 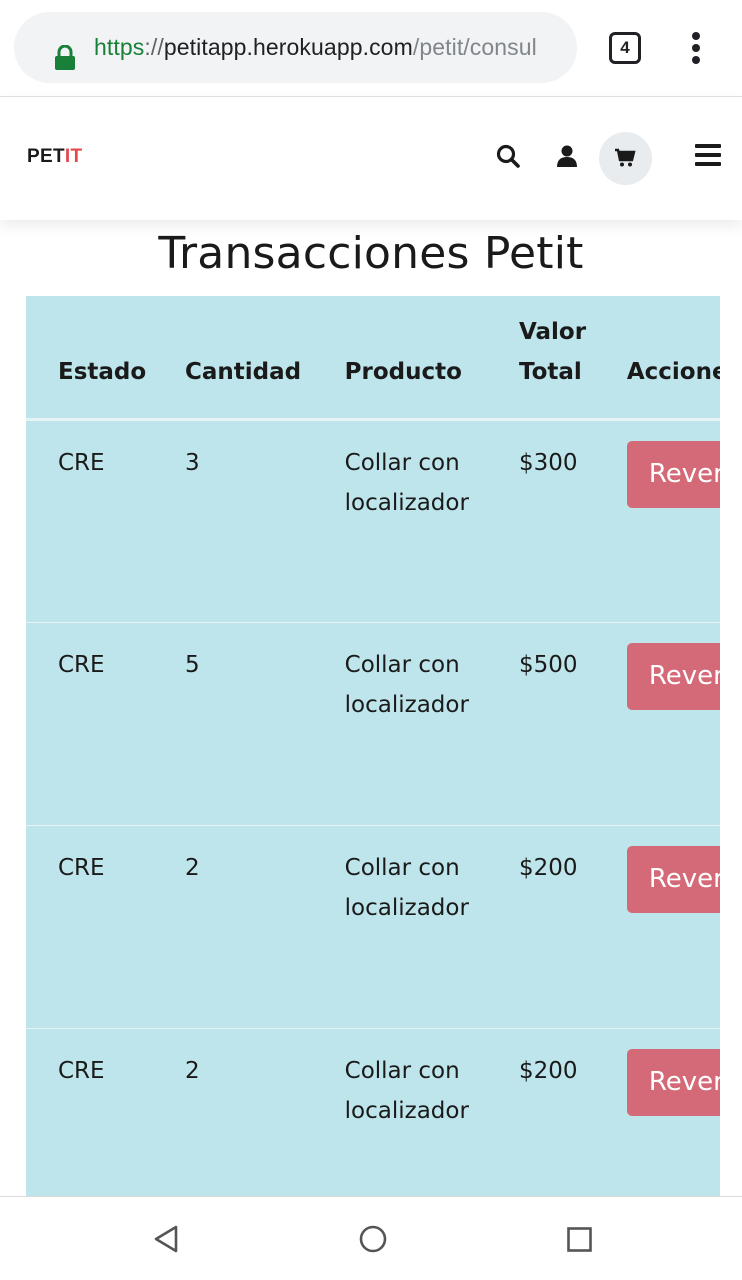 I want to click on header-producto: Producto, so click(x=431, y=358).